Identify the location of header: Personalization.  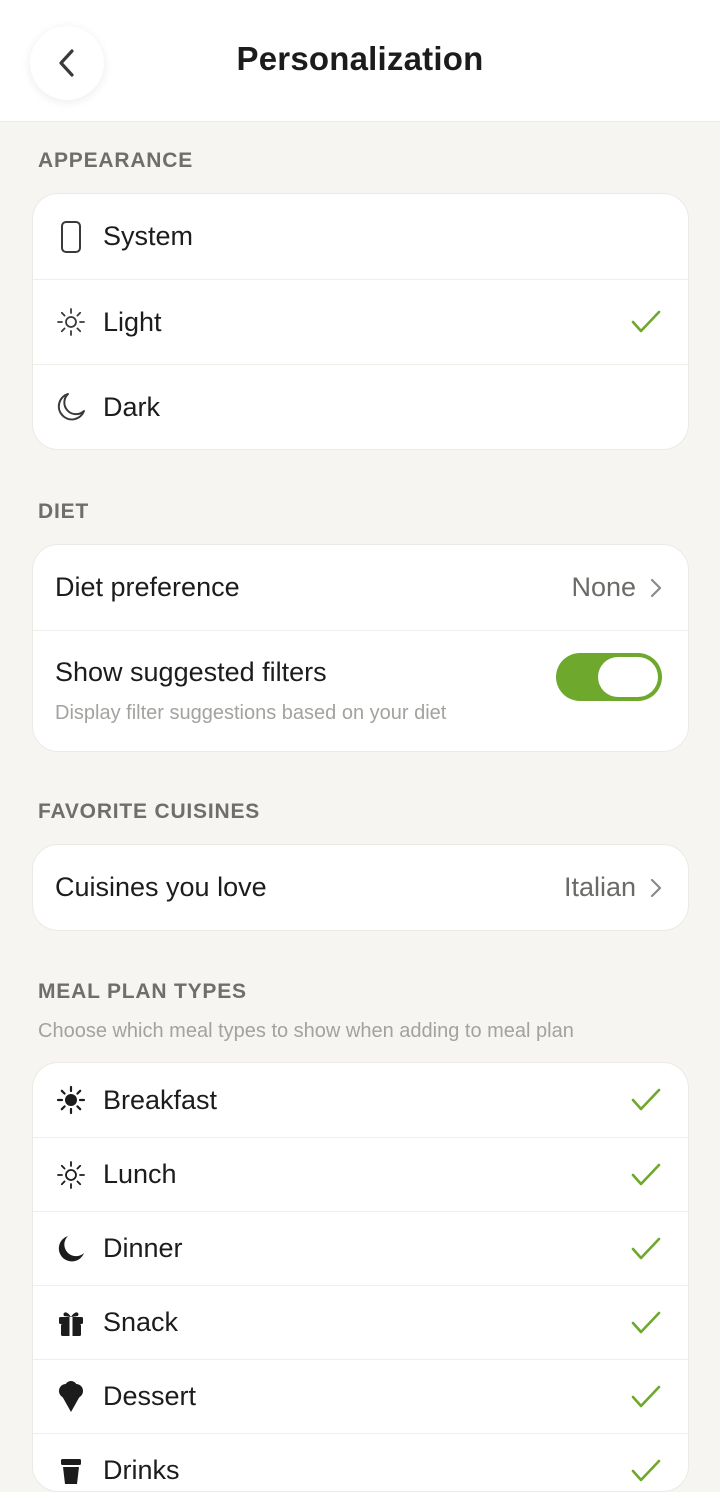
(360, 61).